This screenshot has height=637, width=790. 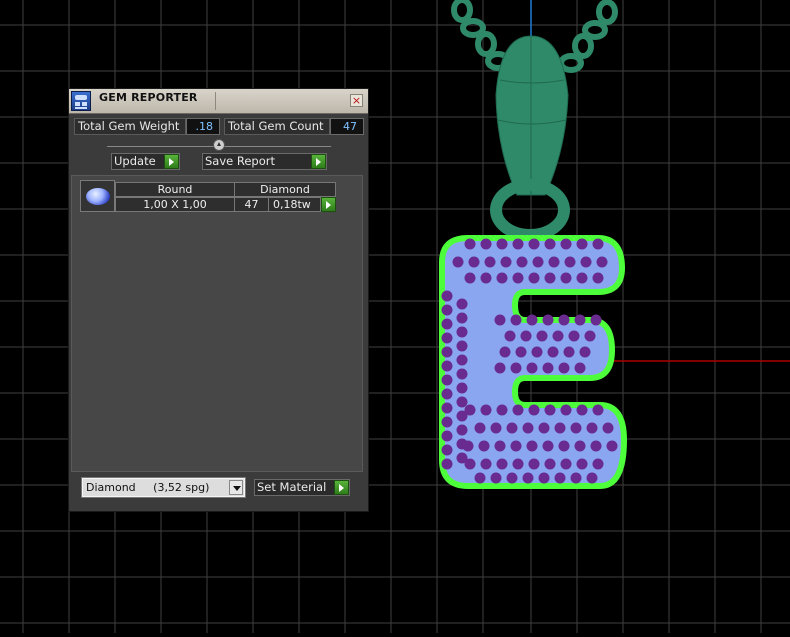 What do you see at coordinates (285, 189) in the screenshot?
I see `gem-material-cell: Diamond` at bounding box center [285, 189].